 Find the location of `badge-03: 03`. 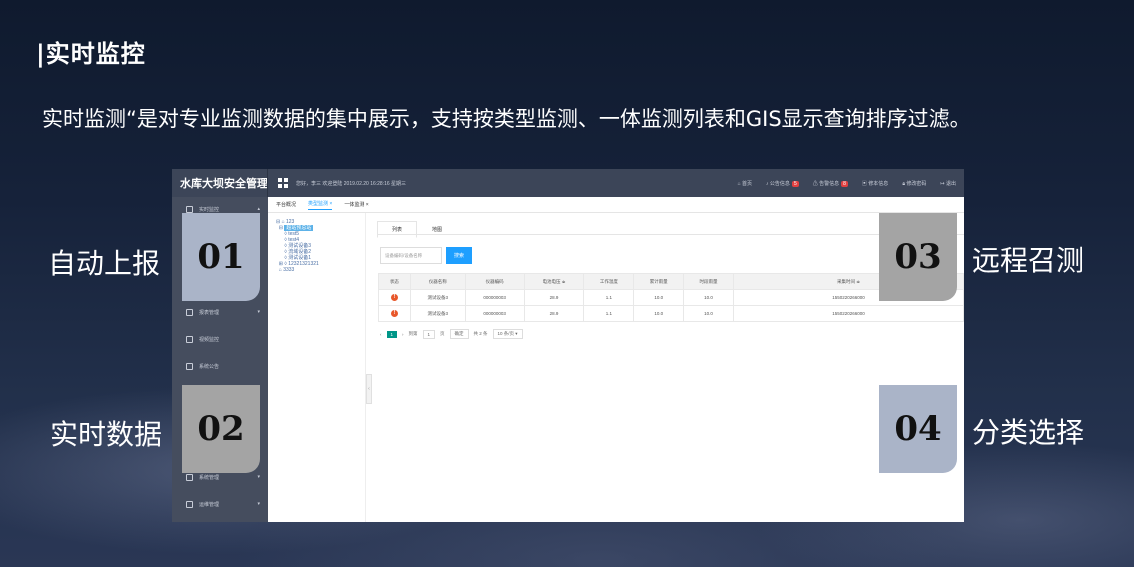

badge-03: 03 is located at coordinates (918, 257).